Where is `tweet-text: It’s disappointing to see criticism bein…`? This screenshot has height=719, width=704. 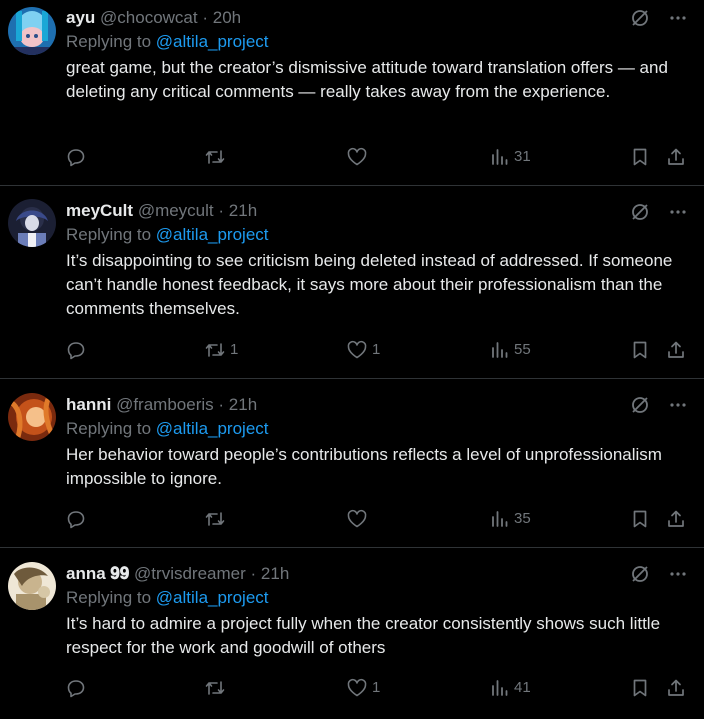
tweet-text: It’s disappointing to see criticism bein… is located at coordinates (369, 284).